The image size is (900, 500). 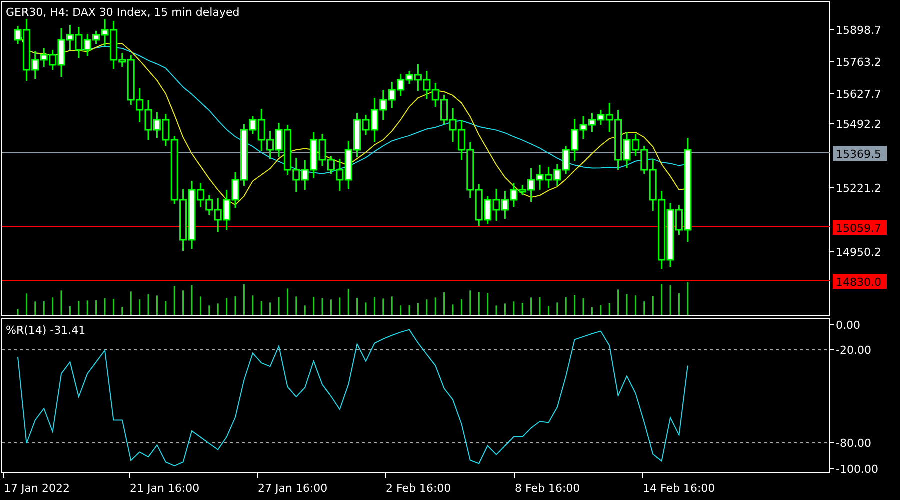 What do you see at coordinates (857, 469) in the screenshot?
I see `indicator-axis-label: -100.00` at bounding box center [857, 469].